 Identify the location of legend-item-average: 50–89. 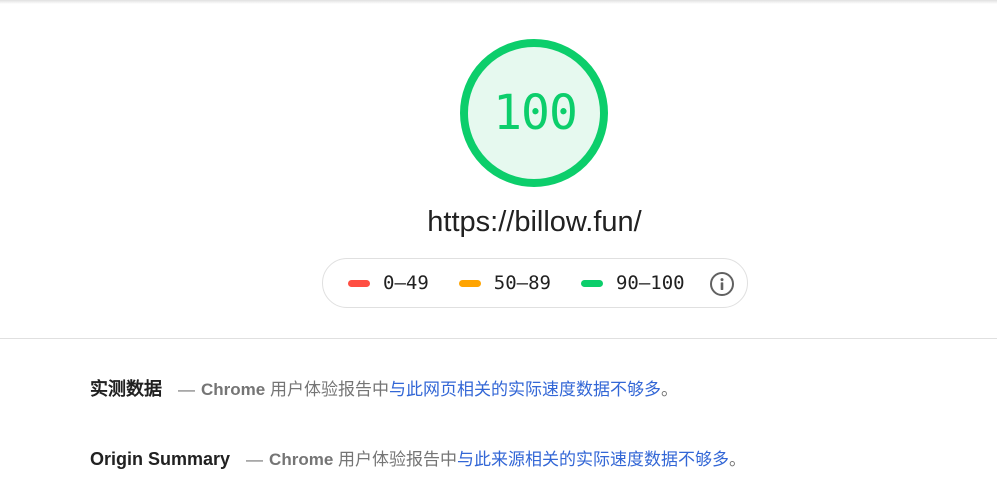
(504, 283).